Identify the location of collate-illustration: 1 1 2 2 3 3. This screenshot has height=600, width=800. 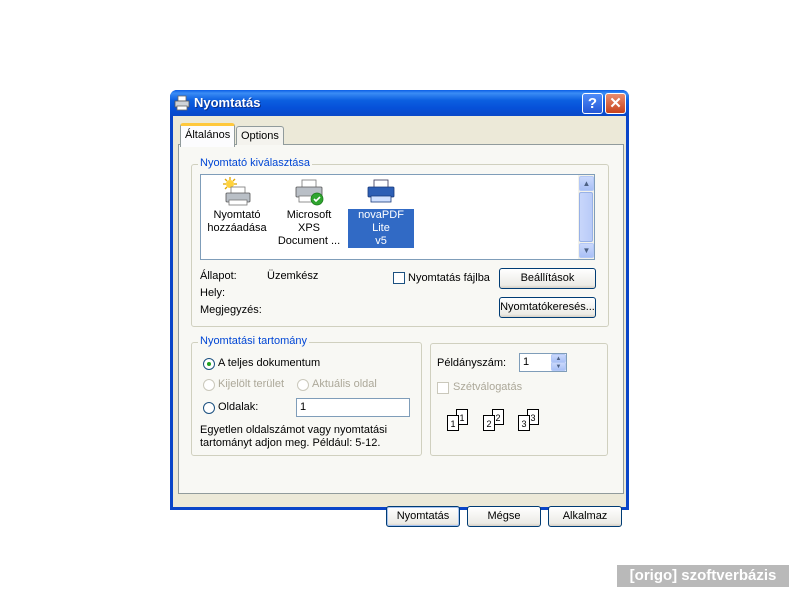
(496, 426).